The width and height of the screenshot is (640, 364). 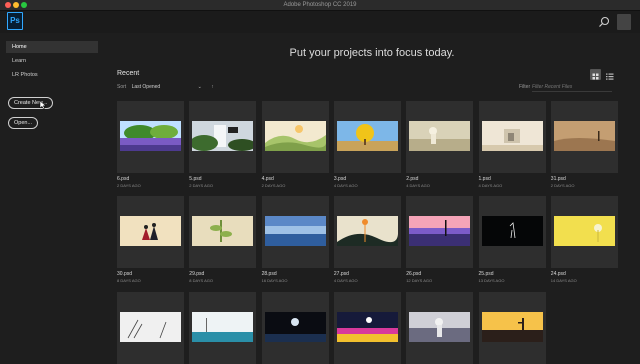 What do you see at coordinates (269, 274) in the screenshot?
I see `file-name: 28.psd` at bounding box center [269, 274].